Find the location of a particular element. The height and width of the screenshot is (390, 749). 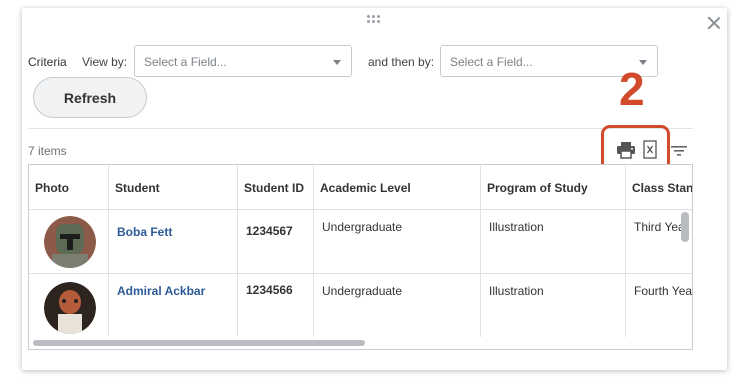

close-icon is located at coordinates (714, 23).